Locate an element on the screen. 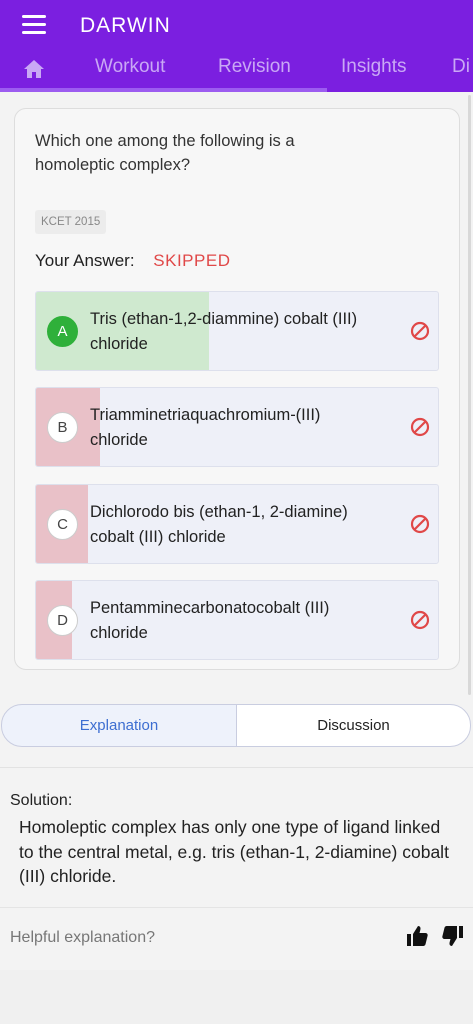 This screenshot has height=1024, width=473. thumbs-up-icon is located at coordinates (417, 936).